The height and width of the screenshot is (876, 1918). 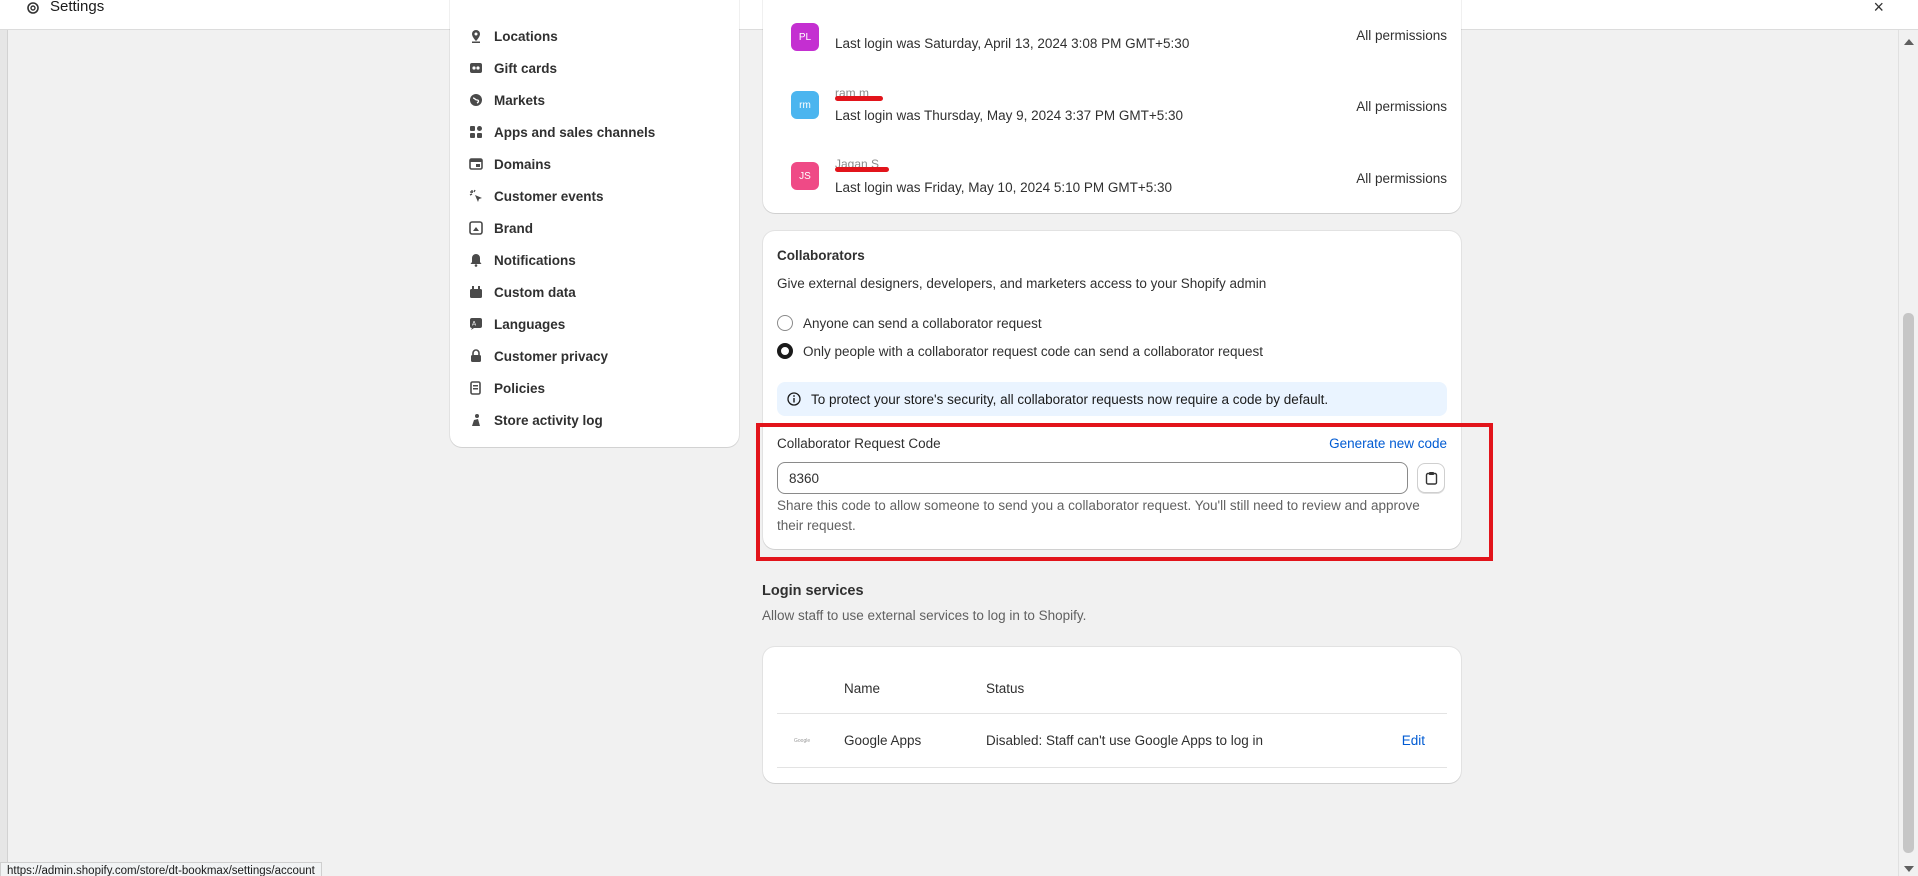 What do you see at coordinates (535, 260) in the screenshot?
I see `sidebar-item-label: Notifications` at bounding box center [535, 260].